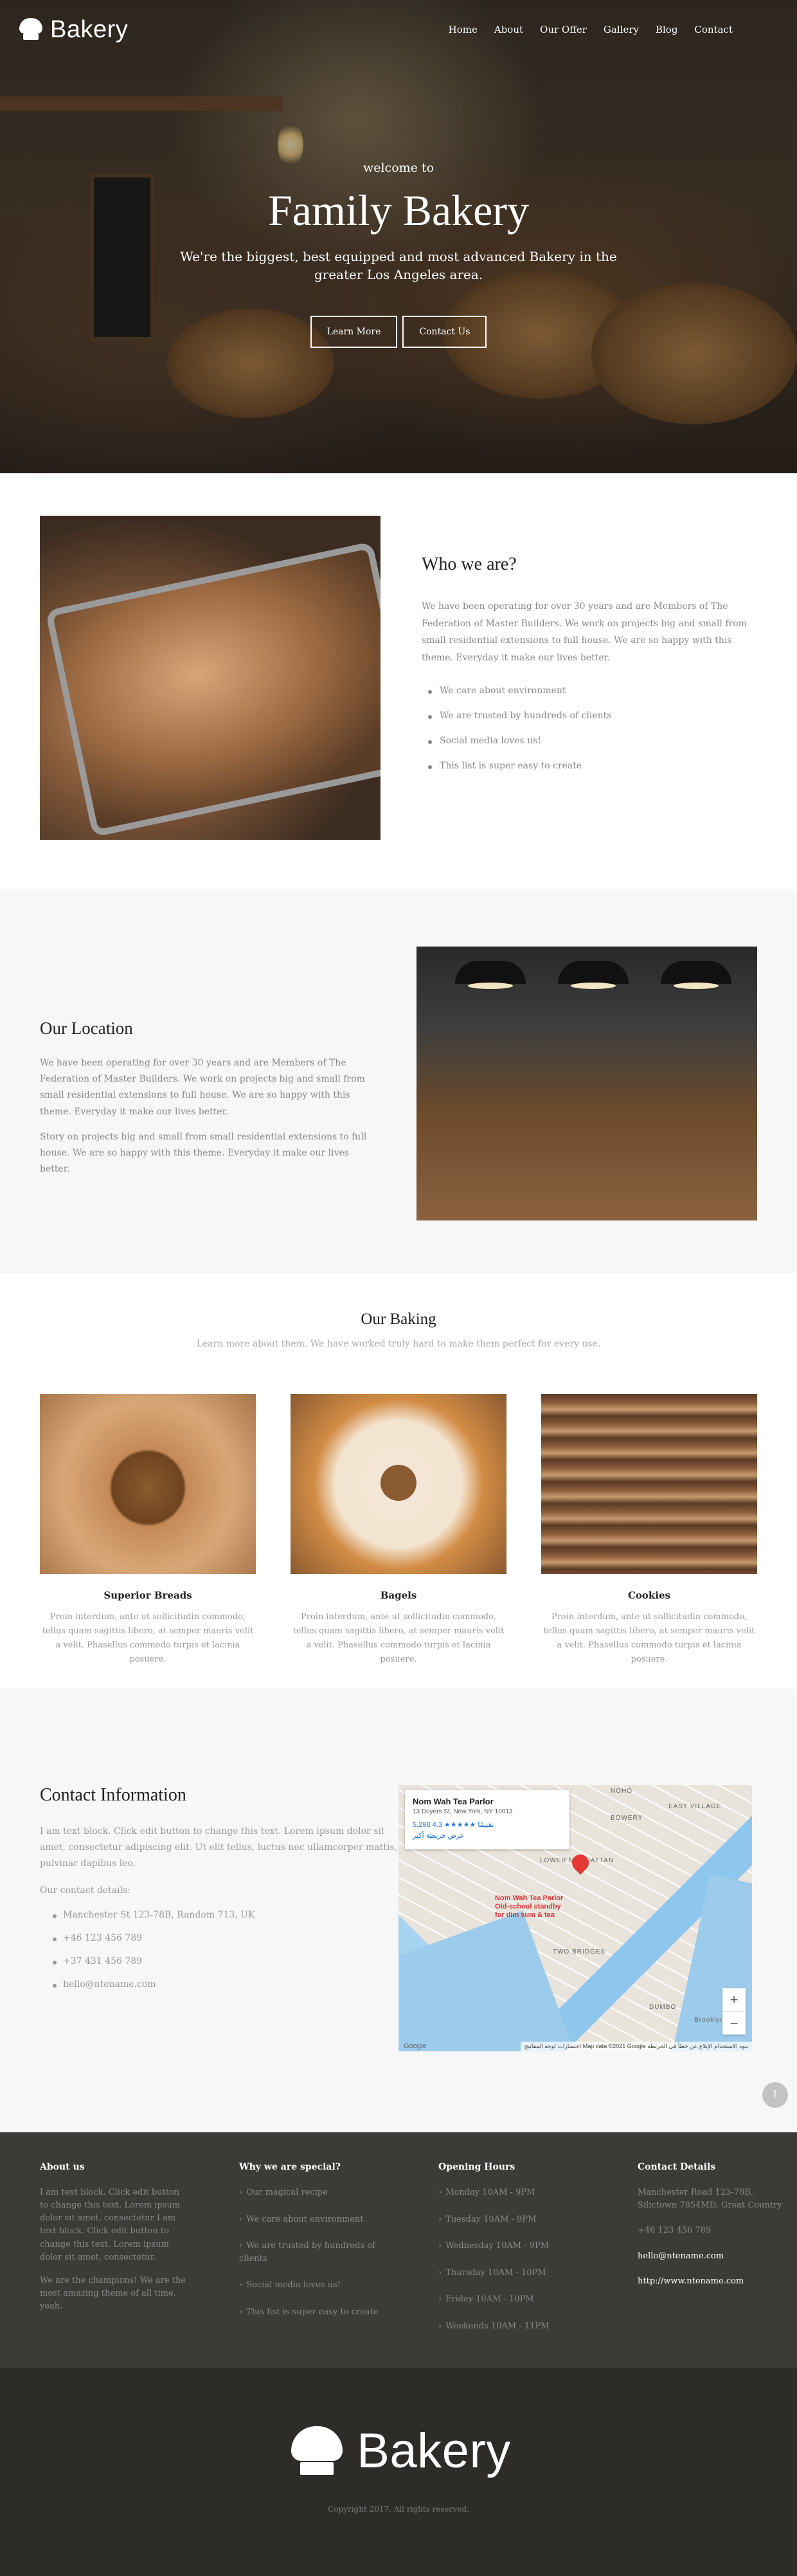 The height and width of the screenshot is (2576, 797). Describe the element at coordinates (486, 2299) in the screenshot. I see `list-item: › Friday 10AM - 10PM` at that location.